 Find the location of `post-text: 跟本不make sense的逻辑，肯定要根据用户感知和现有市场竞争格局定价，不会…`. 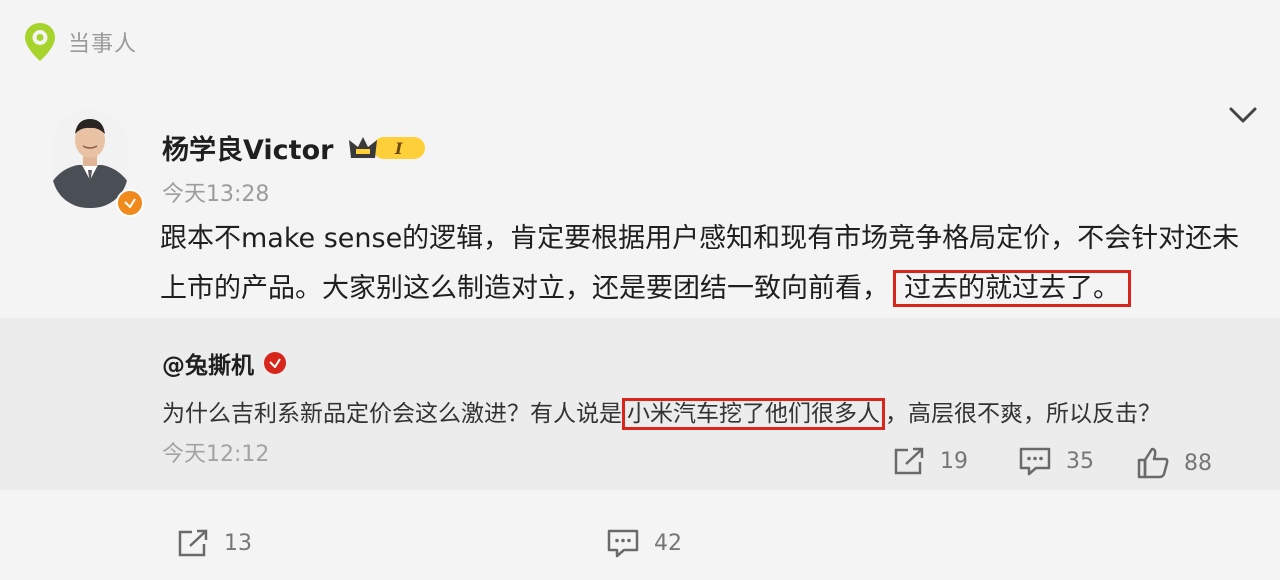

post-text: 跟本不make sense的逻辑，肯定要根据用户感知和现有市场竞争格局定价，不会… is located at coordinates (710, 264).